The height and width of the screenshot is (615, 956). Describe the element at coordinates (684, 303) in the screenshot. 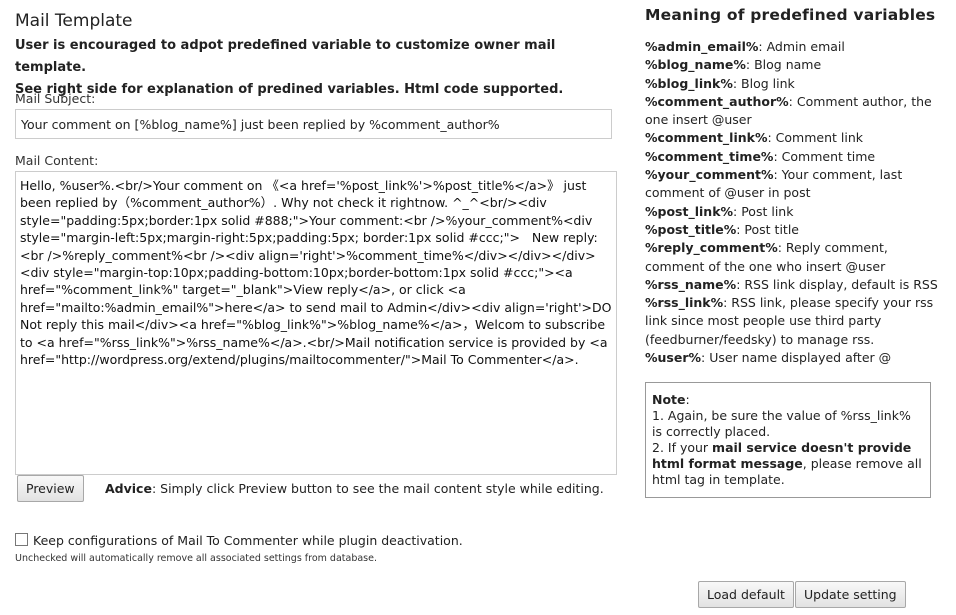

I see `variable-name: %rss_link%` at that location.